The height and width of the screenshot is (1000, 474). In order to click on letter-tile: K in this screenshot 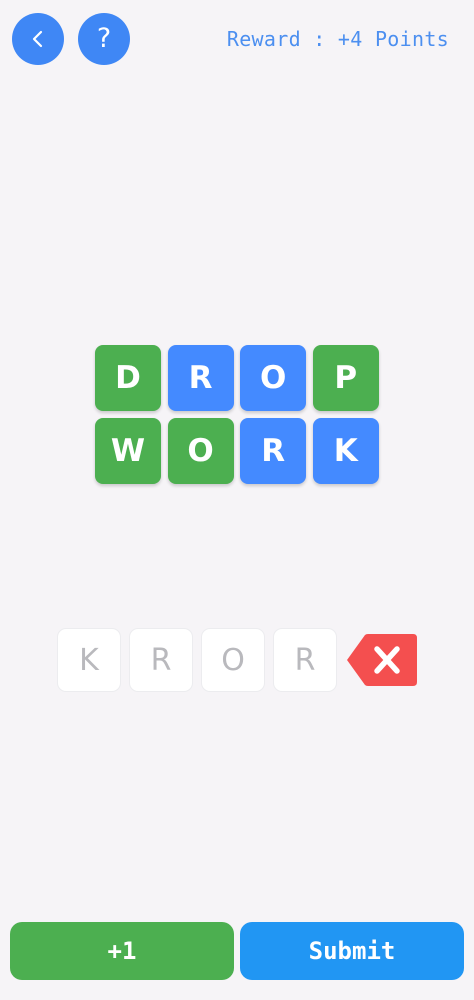, I will do `click(345, 451)`.